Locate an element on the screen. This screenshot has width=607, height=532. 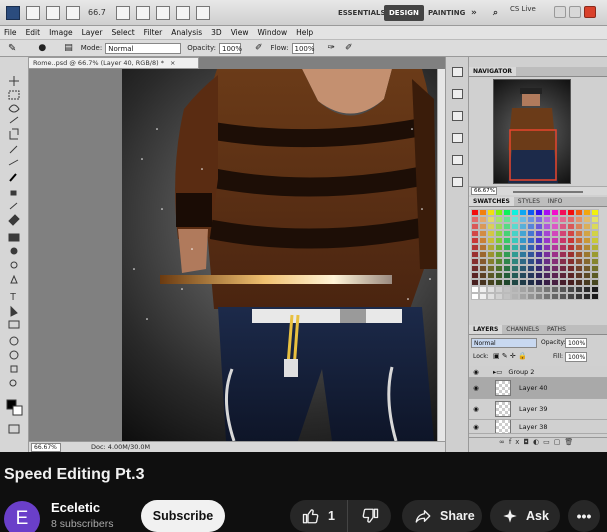
rotate-view-icon is located at coordinates (162, 12).